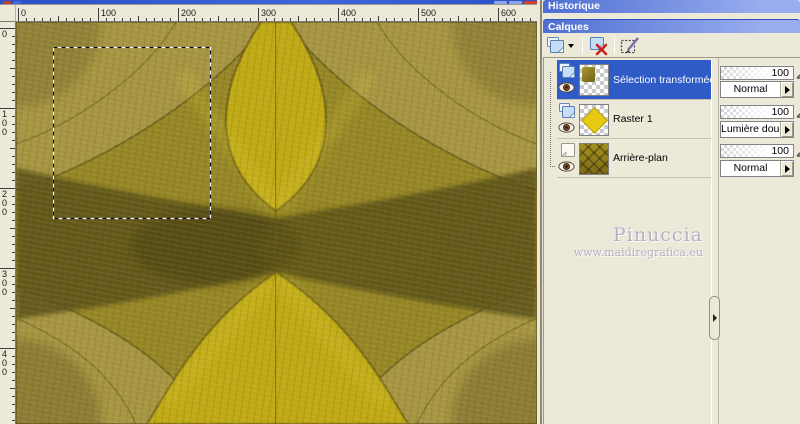  I want to click on vertical-ruler: 0100200300400, so click(8, 223).